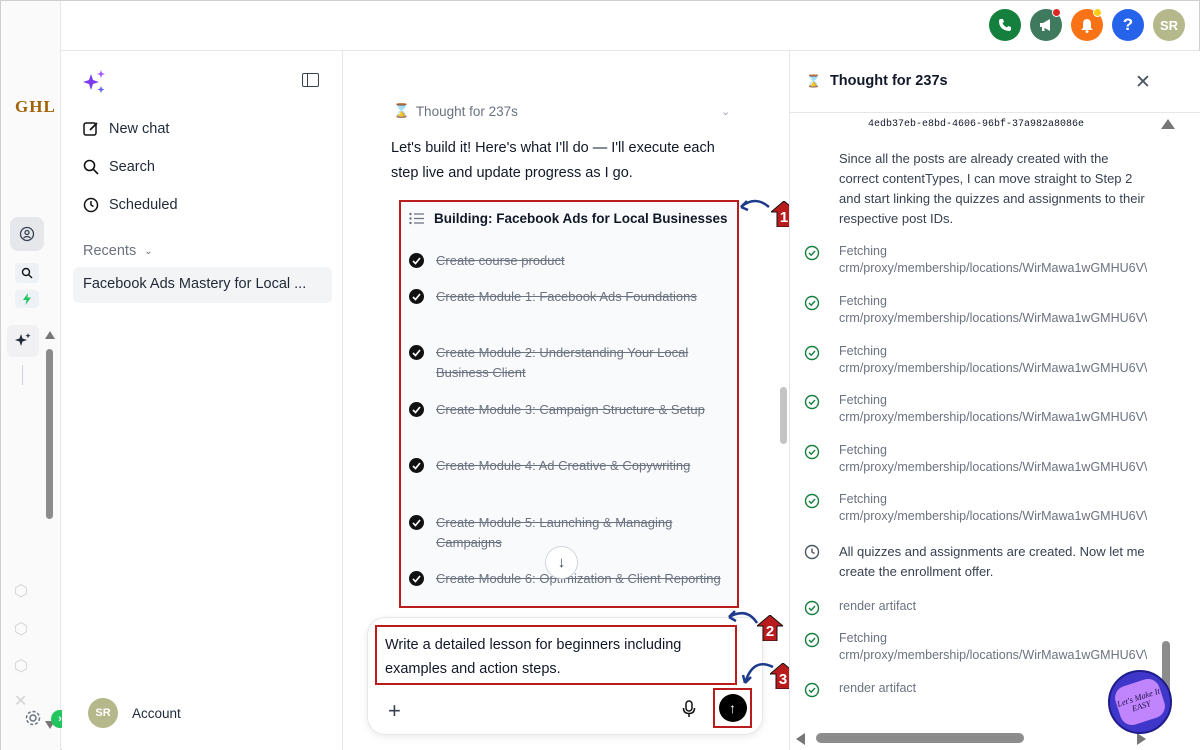 The width and height of the screenshot is (1200, 750). I want to click on rail-user-button, so click(27, 234).